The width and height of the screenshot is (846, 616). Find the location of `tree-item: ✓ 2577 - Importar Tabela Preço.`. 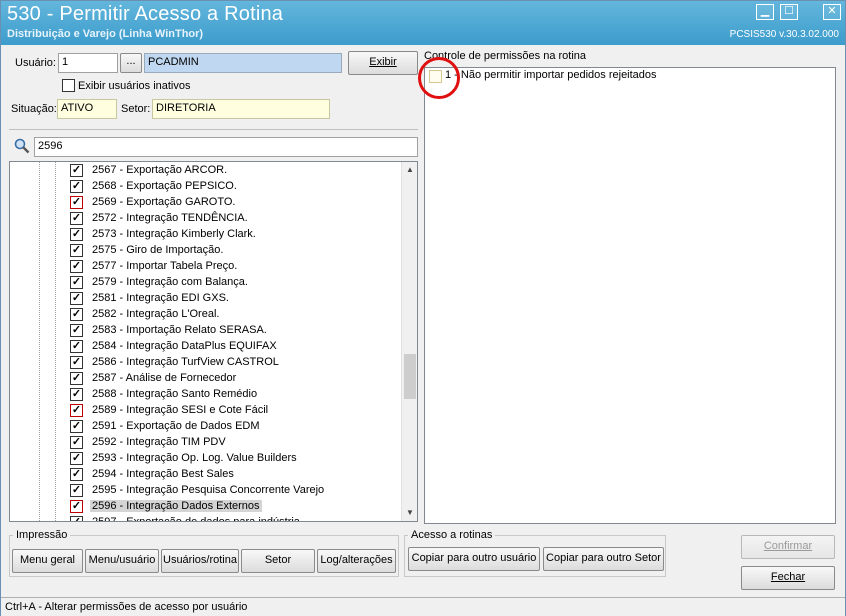

tree-item: ✓ 2577 - Importar Tabela Preço. is located at coordinates (206, 267).